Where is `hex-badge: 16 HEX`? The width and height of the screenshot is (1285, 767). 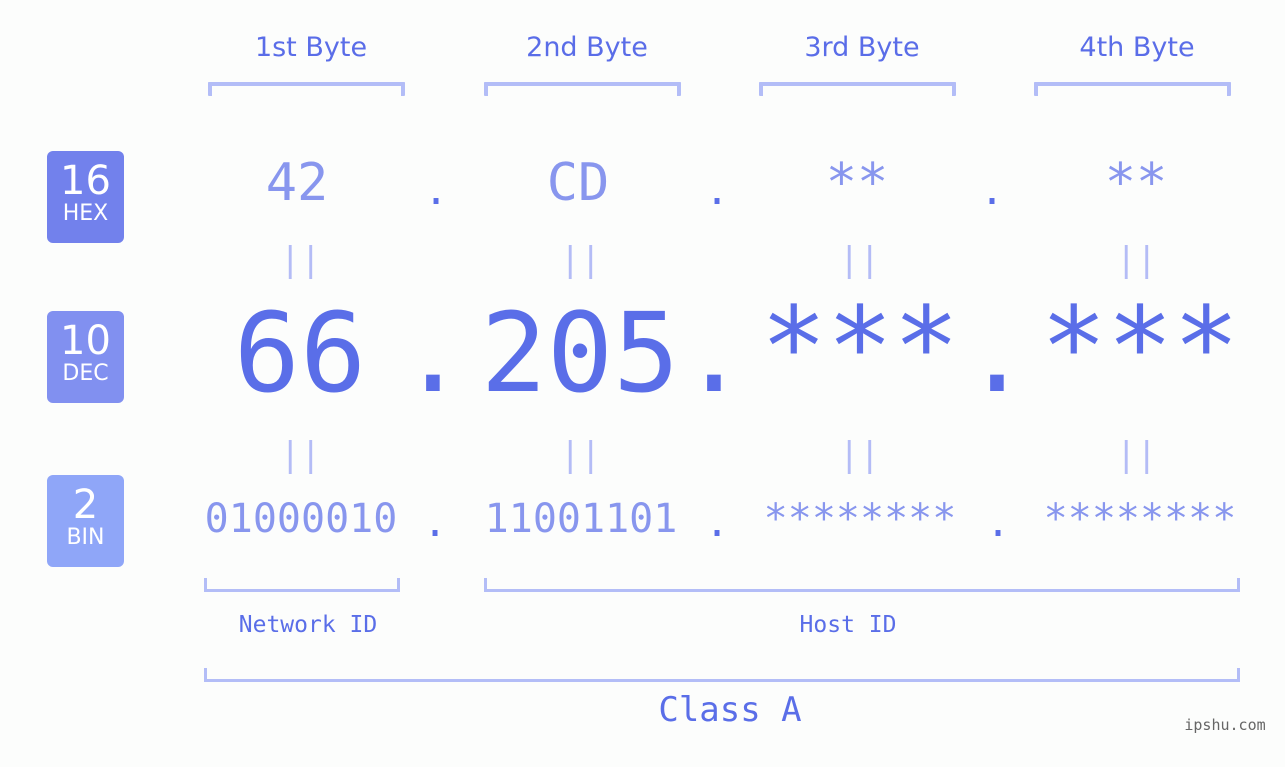 hex-badge: 16 HEX is located at coordinates (85, 197).